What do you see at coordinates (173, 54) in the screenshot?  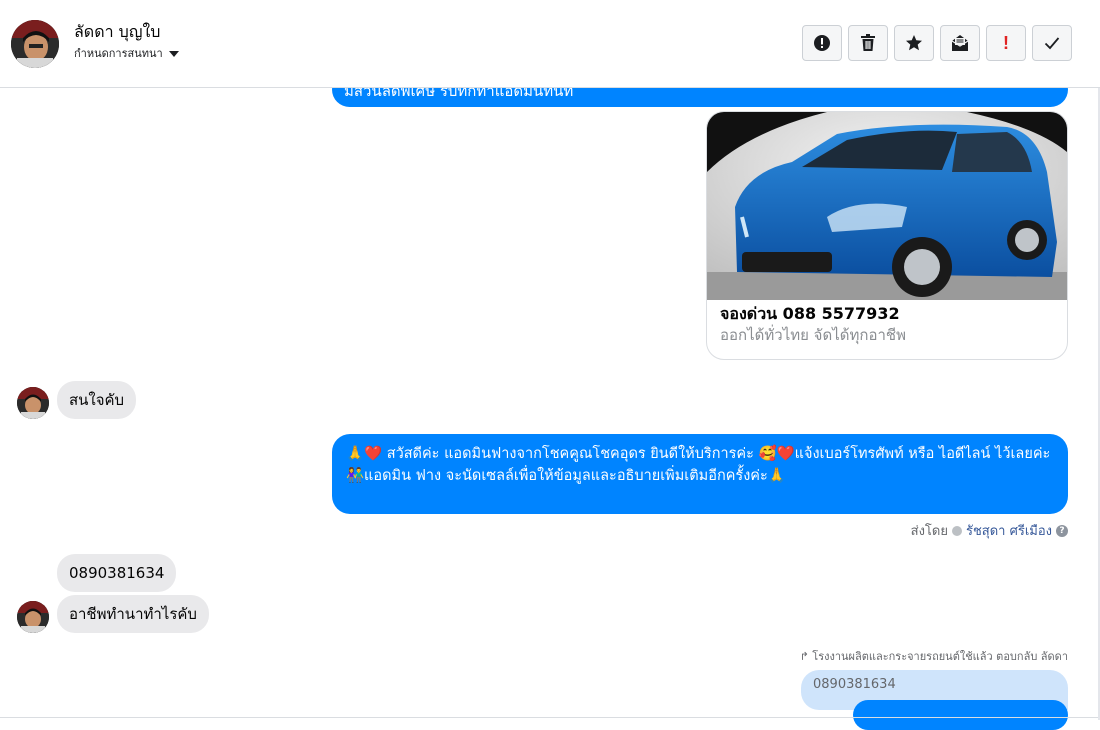 I see `chevron-down-icon` at bounding box center [173, 54].